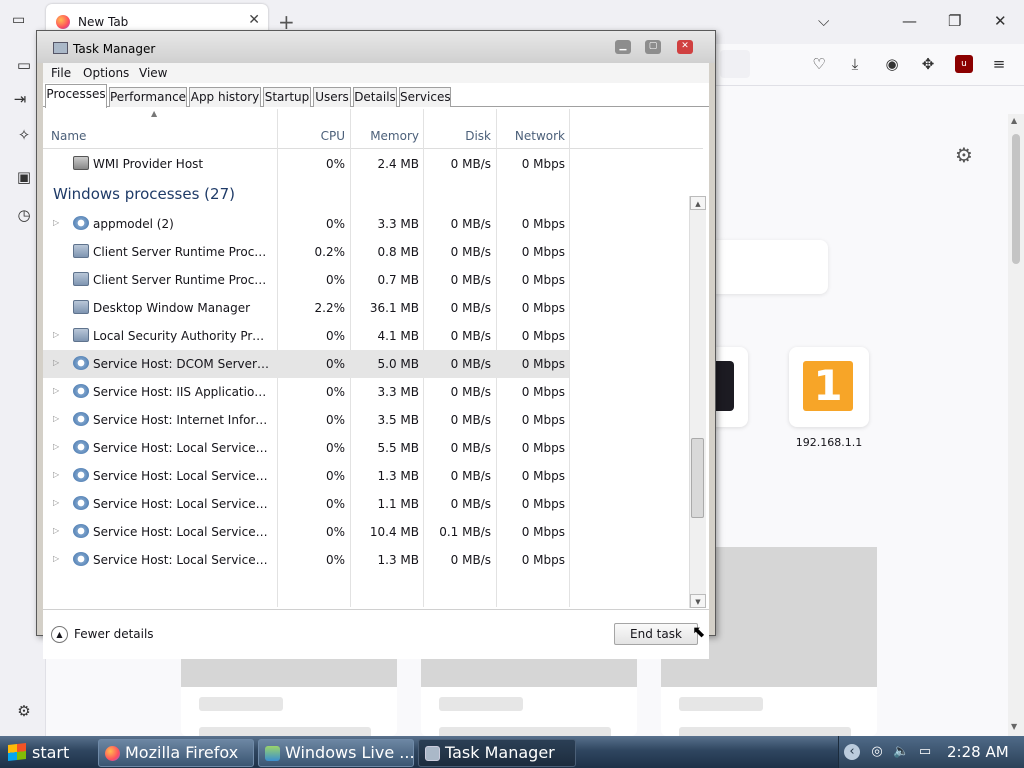  Describe the element at coordinates (697, 478) in the screenshot. I see `list-scrollbar-thumb` at that location.